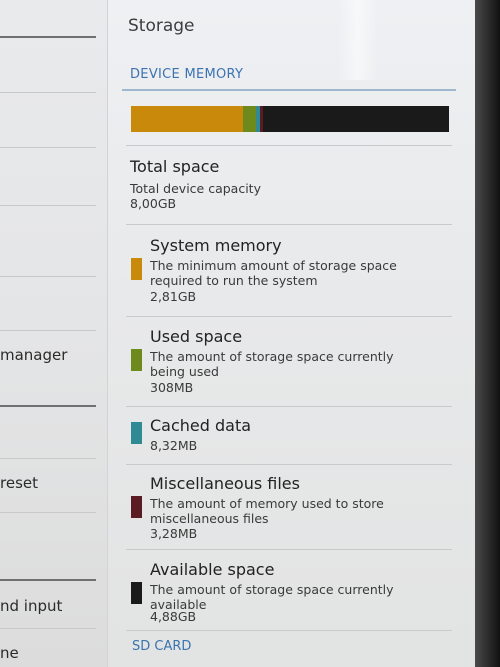 Image resolution: width=500 pixels, height=667 pixels. I want to click on screen-glare, so click(358, 40).